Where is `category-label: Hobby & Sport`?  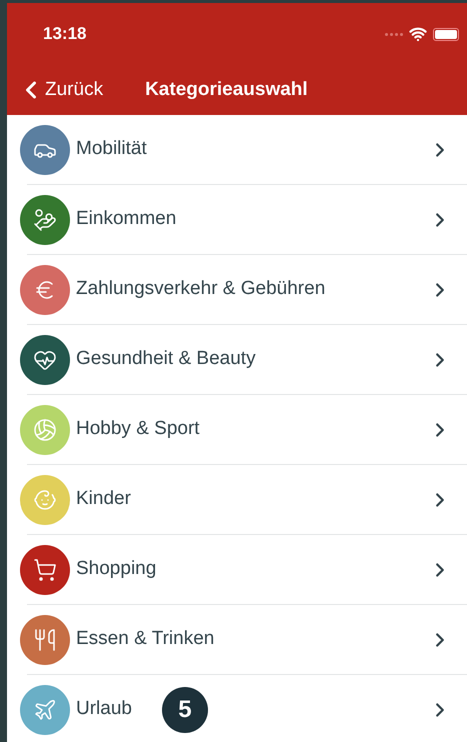 category-label: Hobby & Sport is located at coordinates (138, 429).